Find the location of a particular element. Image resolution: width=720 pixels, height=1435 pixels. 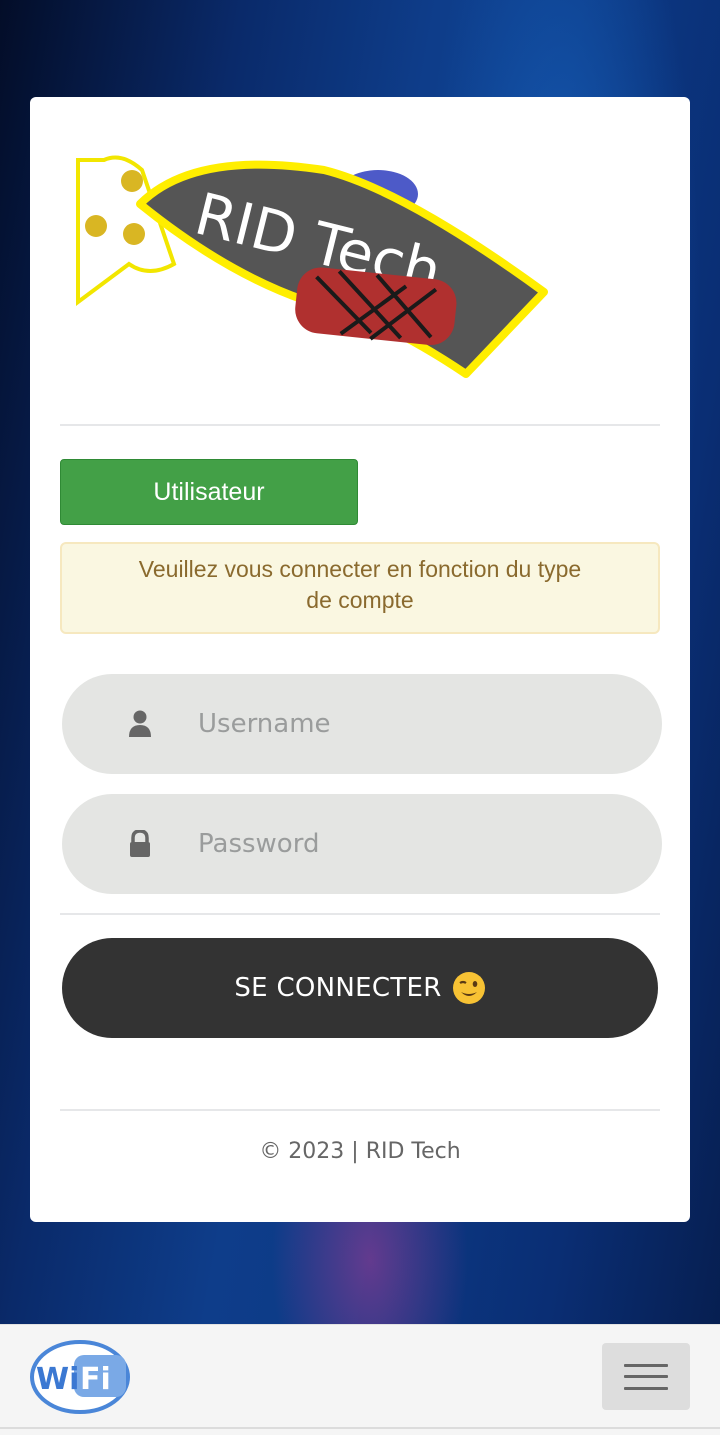

user-type-button: Utilisateur is located at coordinates (209, 492).